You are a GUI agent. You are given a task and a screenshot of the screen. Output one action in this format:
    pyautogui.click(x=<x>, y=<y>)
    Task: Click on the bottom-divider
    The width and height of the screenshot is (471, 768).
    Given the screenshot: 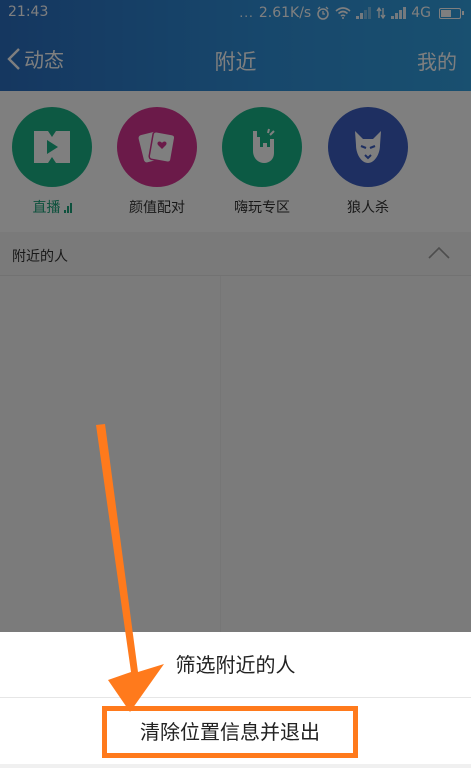 What is the action you would take?
    pyautogui.click(x=235, y=766)
    